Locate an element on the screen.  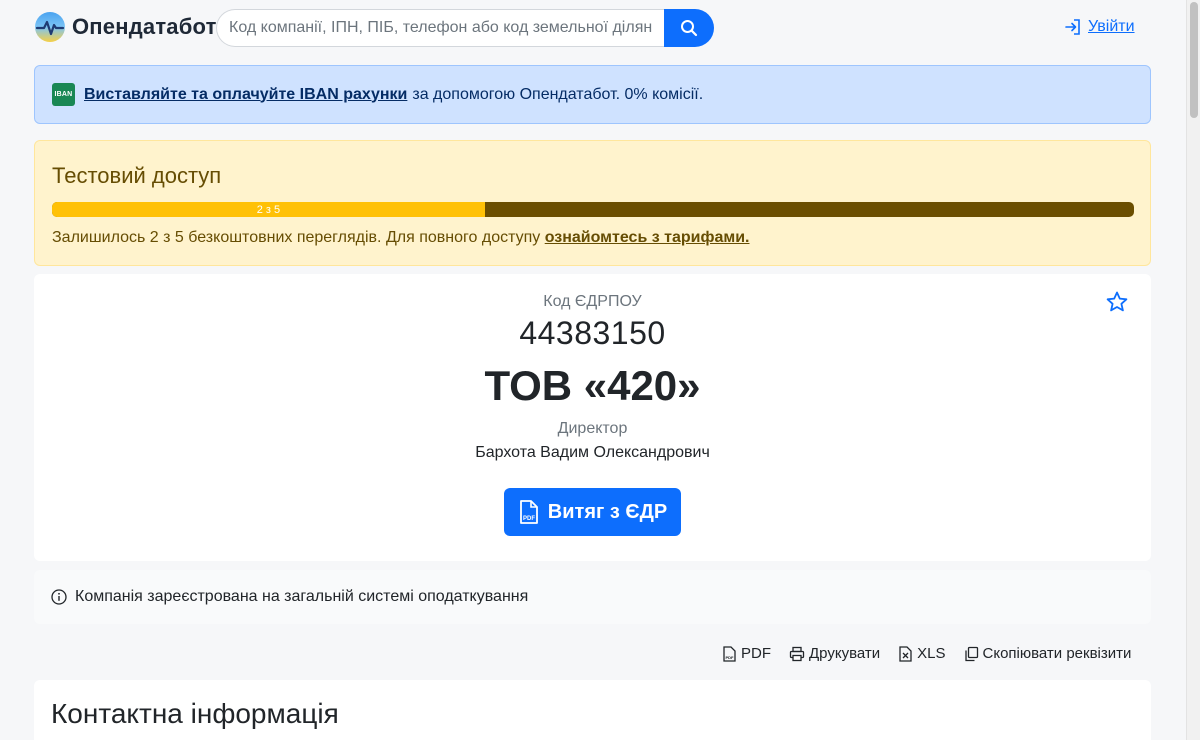
trial-progress-label: 2 з 5 is located at coordinates (268, 209).